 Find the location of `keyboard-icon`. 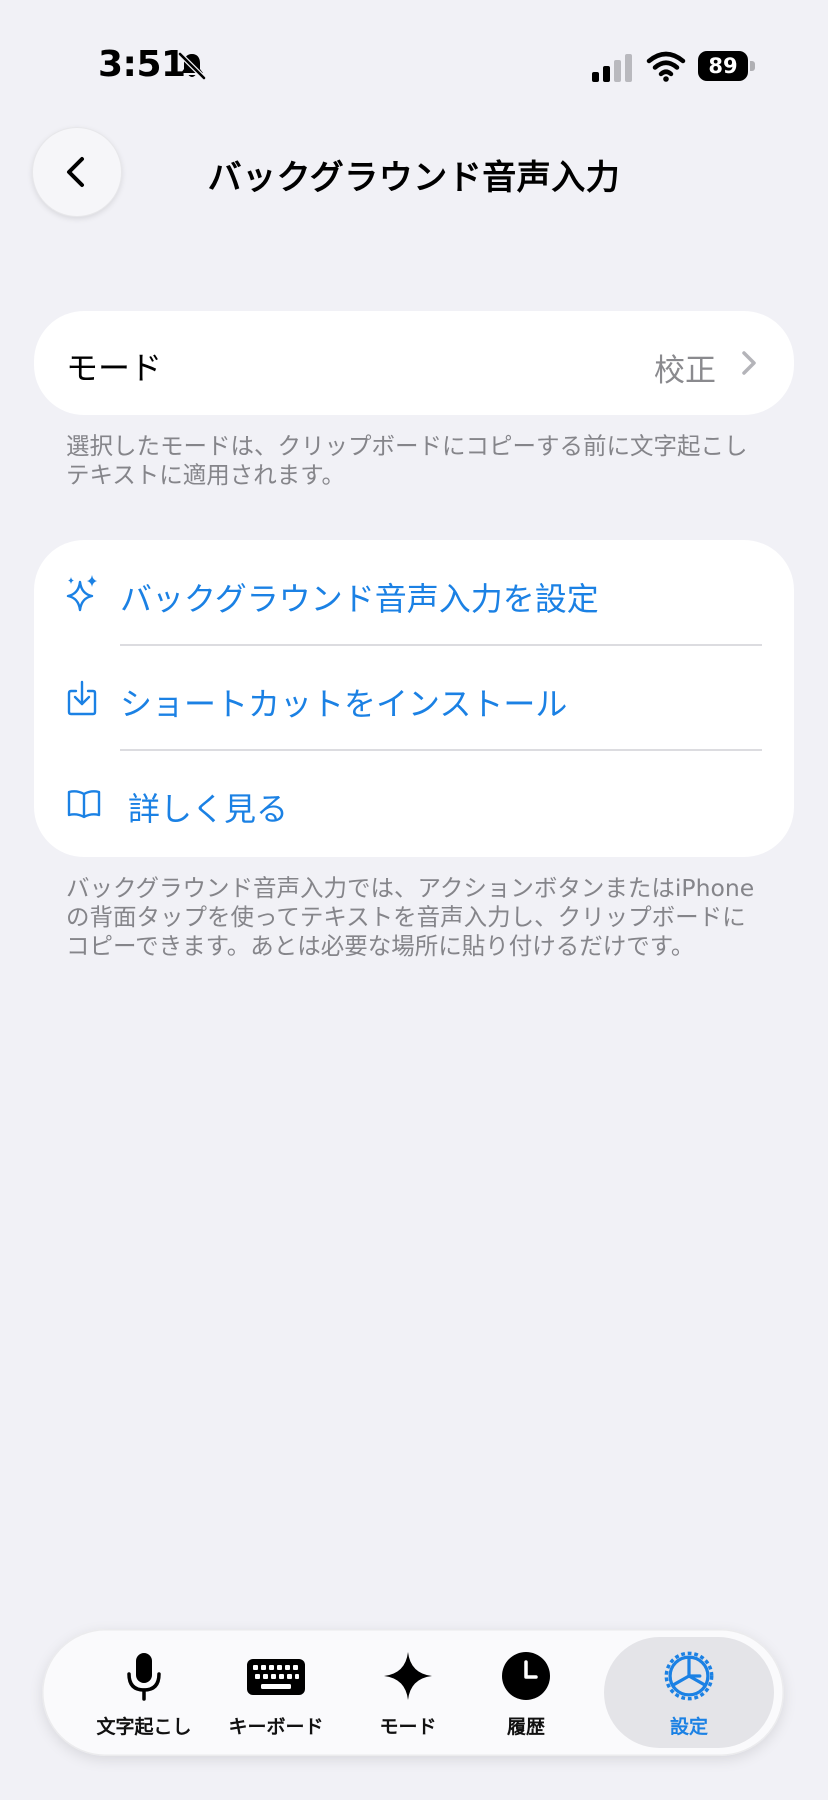

keyboard-icon is located at coordinates (276, 1677).